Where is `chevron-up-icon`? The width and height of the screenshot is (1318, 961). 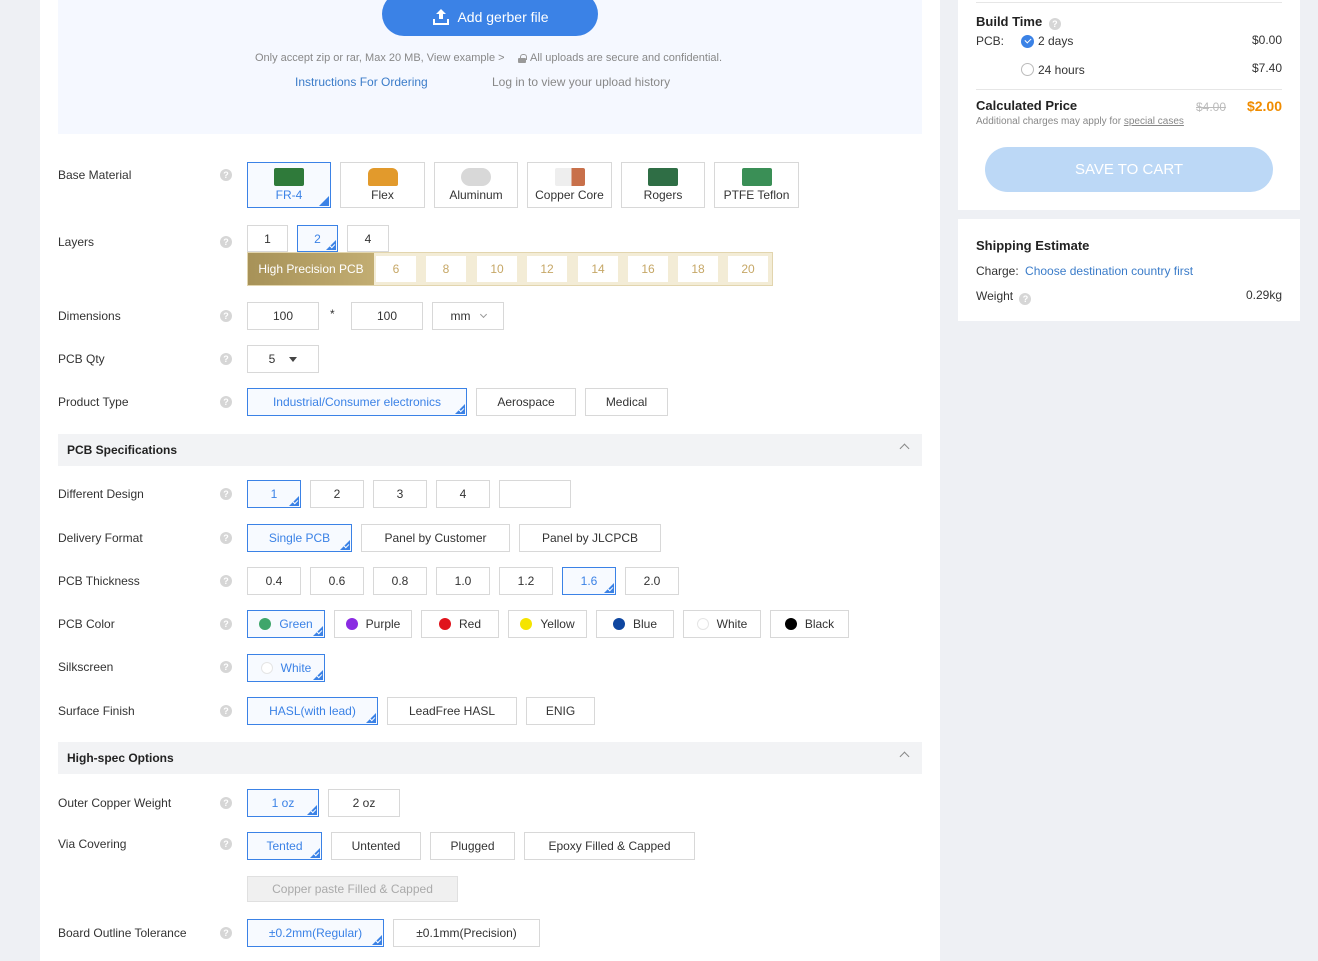
chevron-up-icon is located at coordinates (904, 756).